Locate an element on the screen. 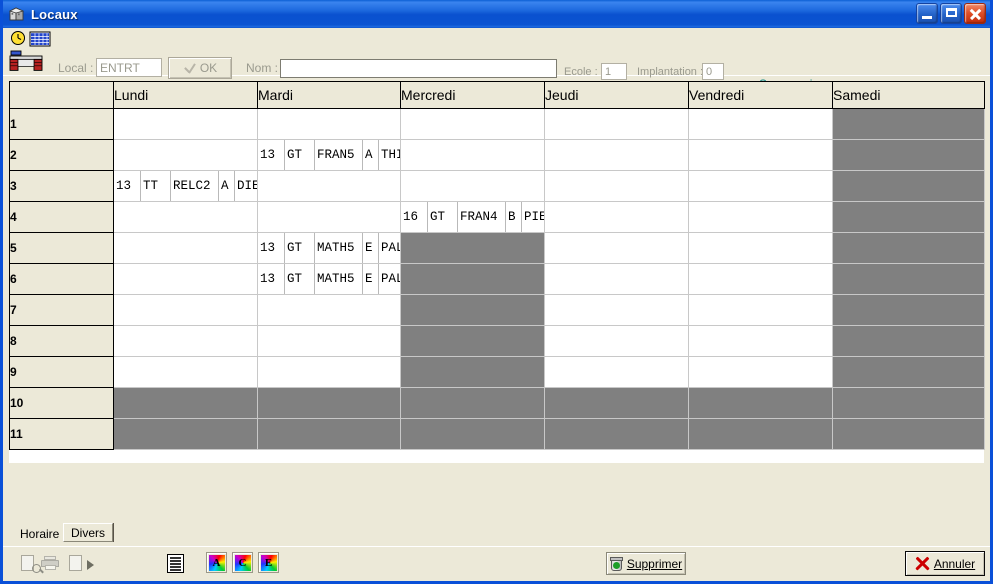 The height and width of the screenshot is (584, 993). table-row: 7 is located at coordinates (497, 310).